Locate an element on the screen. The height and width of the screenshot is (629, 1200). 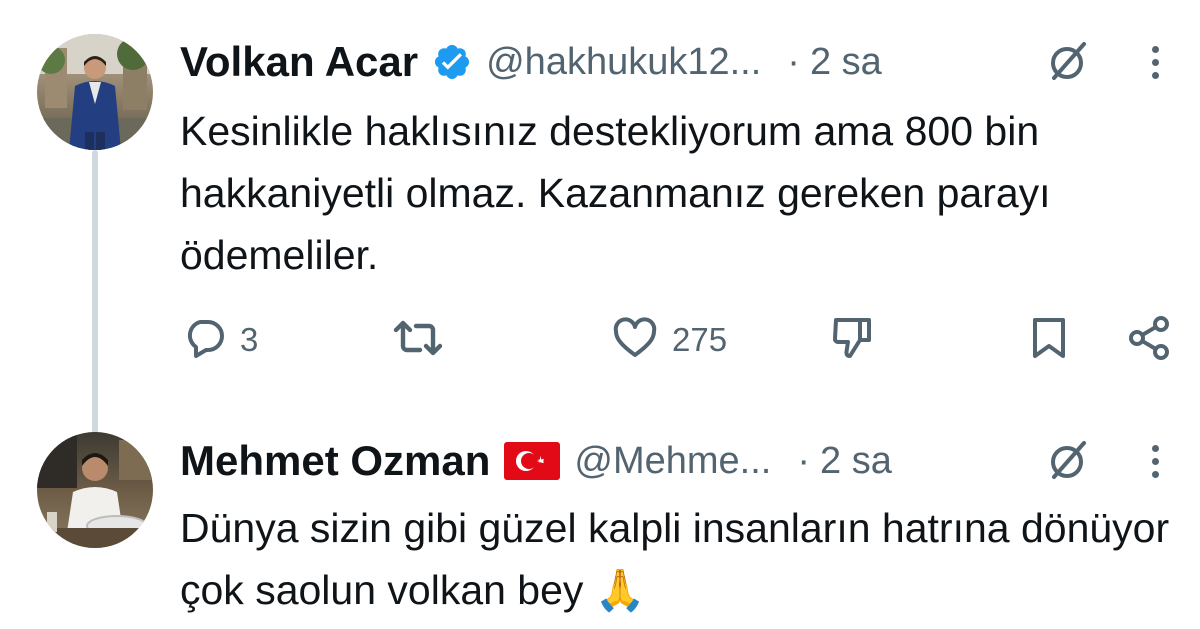
thread-connector-line is located at coordinates (95, 292).